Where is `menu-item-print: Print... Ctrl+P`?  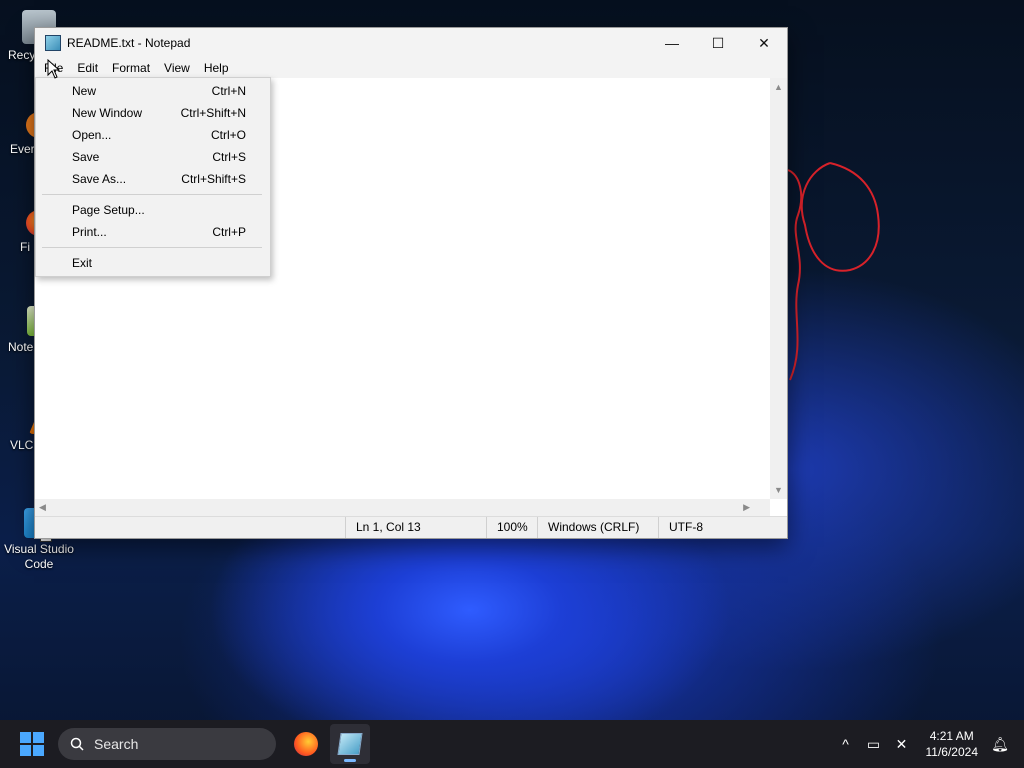
menu-item-print: Print... Ctrl+P is located at coordinates (153, 232).